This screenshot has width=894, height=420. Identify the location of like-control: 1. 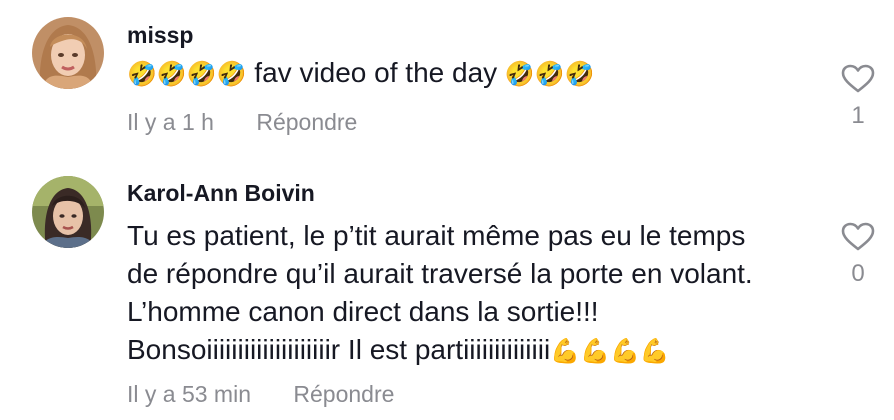
(858, 97).